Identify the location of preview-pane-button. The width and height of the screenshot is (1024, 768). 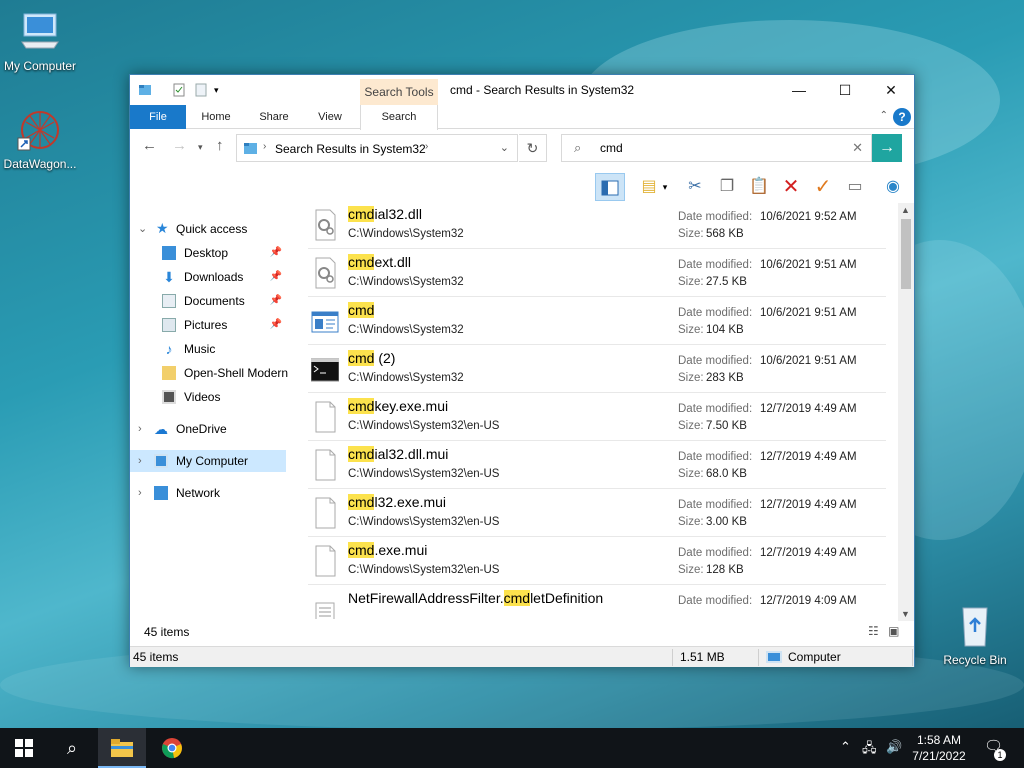
(610, 187).